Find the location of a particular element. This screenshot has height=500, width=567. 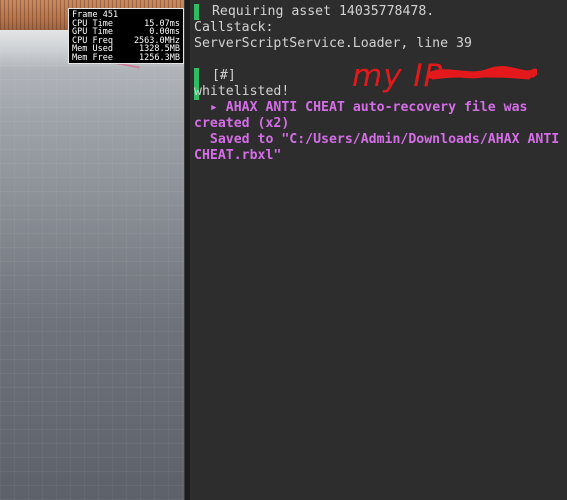

log-warning-line: CHEAT.rbxl" is located at coordinates (238, 155).